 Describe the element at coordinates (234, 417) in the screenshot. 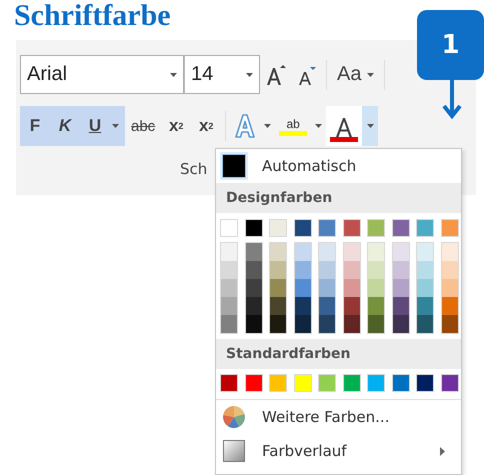

I see `color-wheel-icon` at that location.